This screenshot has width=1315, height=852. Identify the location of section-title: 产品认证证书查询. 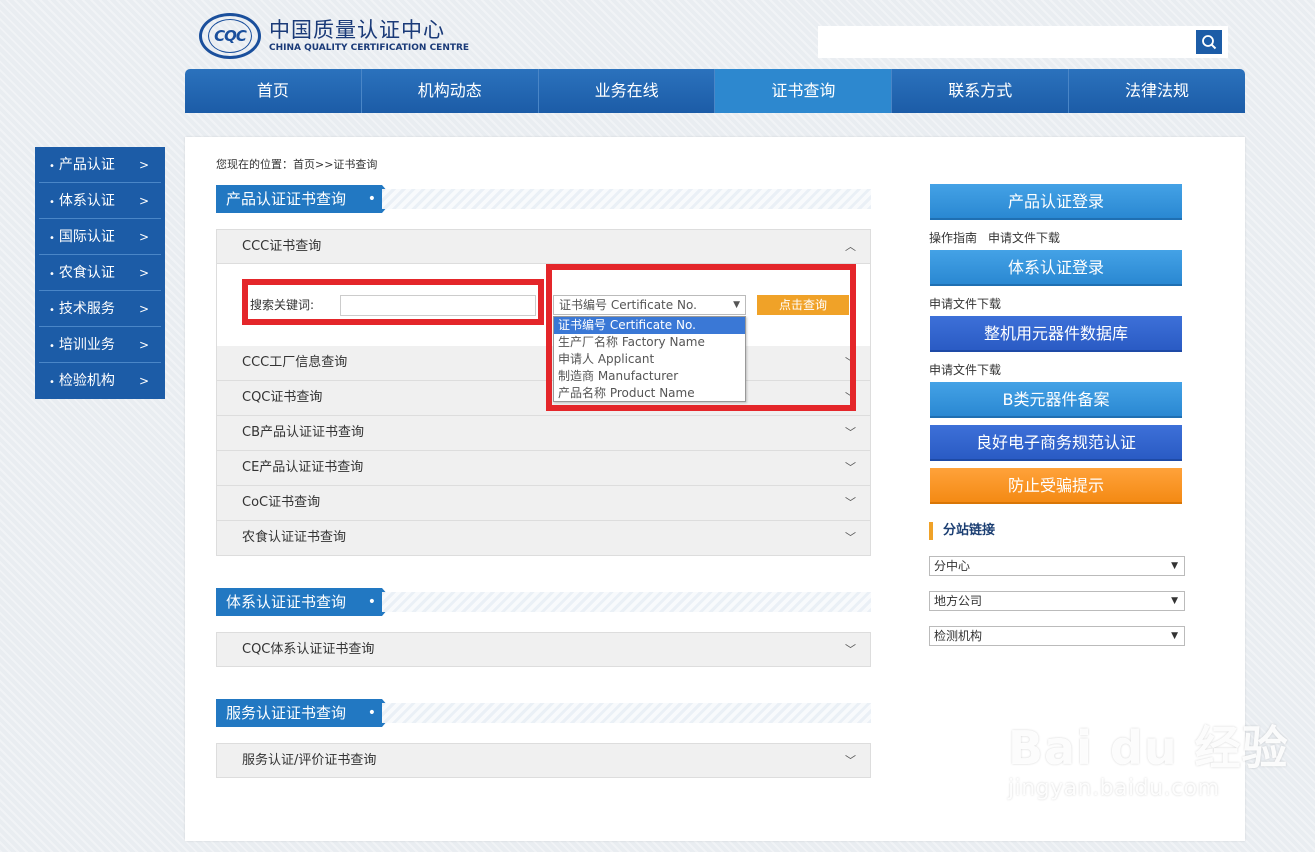
(286, 199).